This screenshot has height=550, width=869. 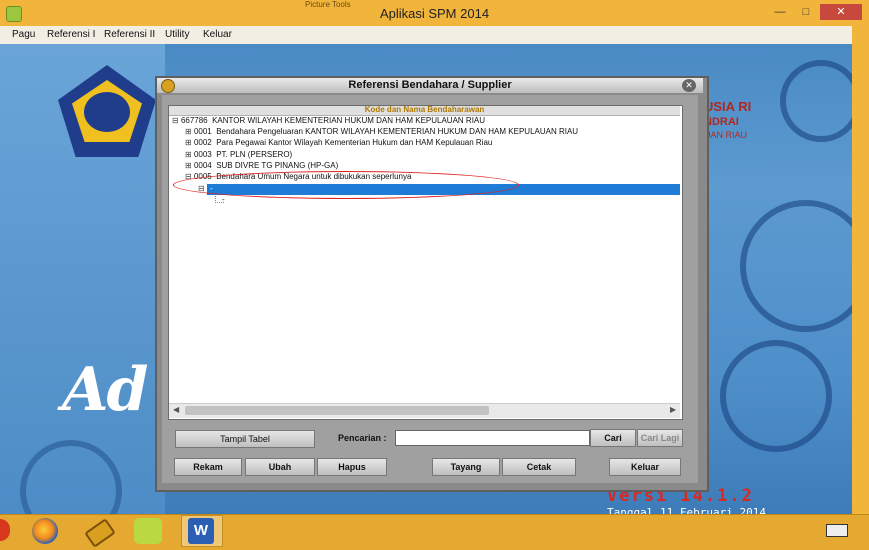 What do you see at coordinates (129, 35) in the screenshot?
I see `menu-referensi-2: Referensi II` at bounding box center [129, 35].